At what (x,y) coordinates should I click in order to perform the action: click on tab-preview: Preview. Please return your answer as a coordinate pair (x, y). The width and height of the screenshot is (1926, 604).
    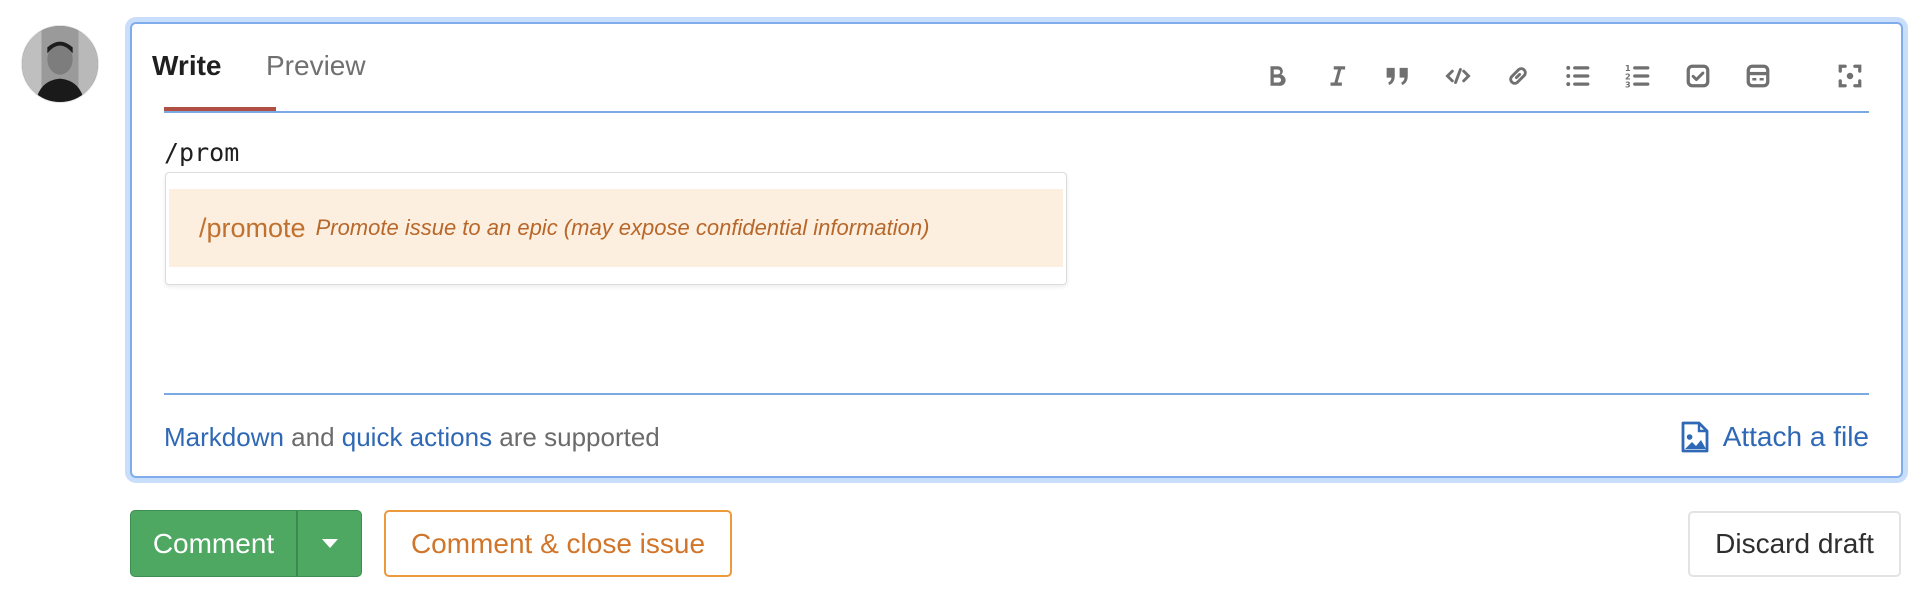
    Looking at the image, I should click on (316, 66).